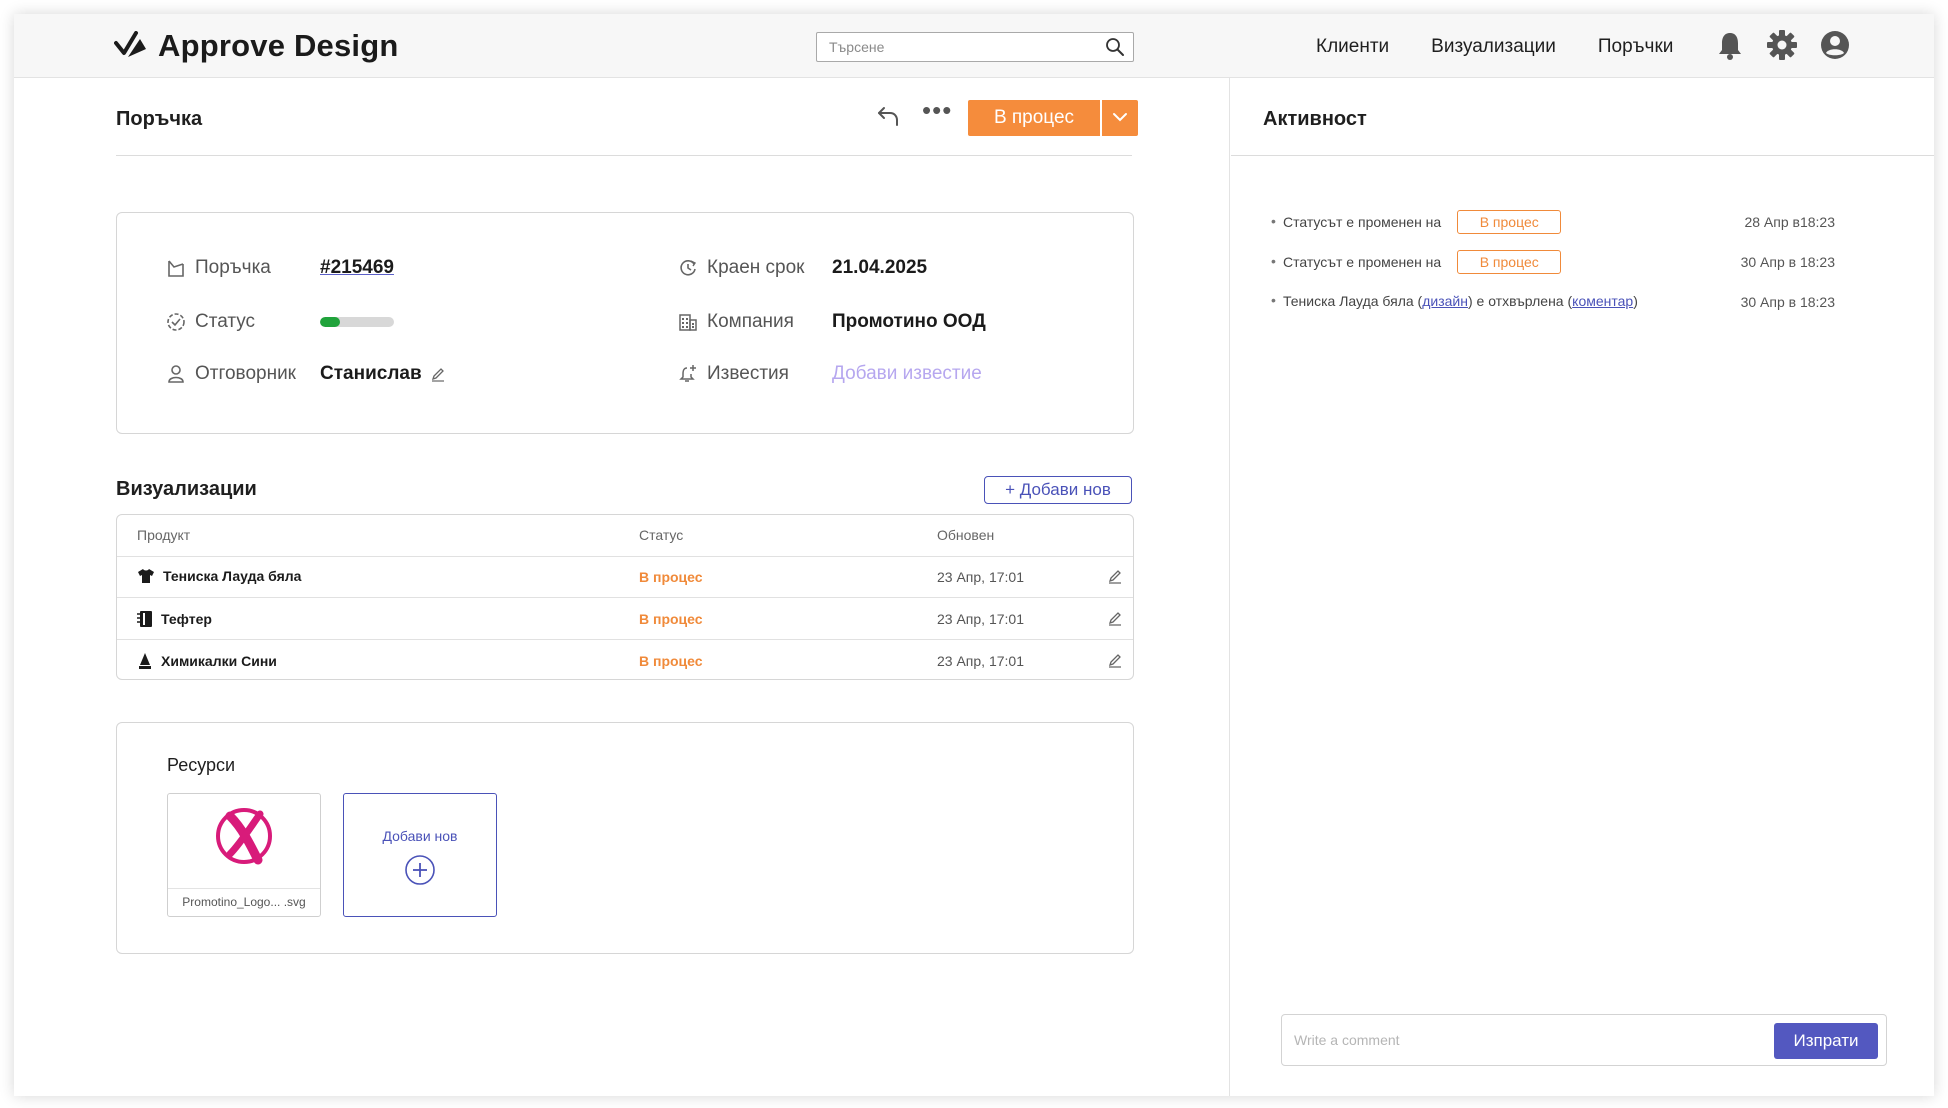 The height and width of the screenshot is (1108, 1948). I want to click on activity-header: Активност, so click(1582, 117).